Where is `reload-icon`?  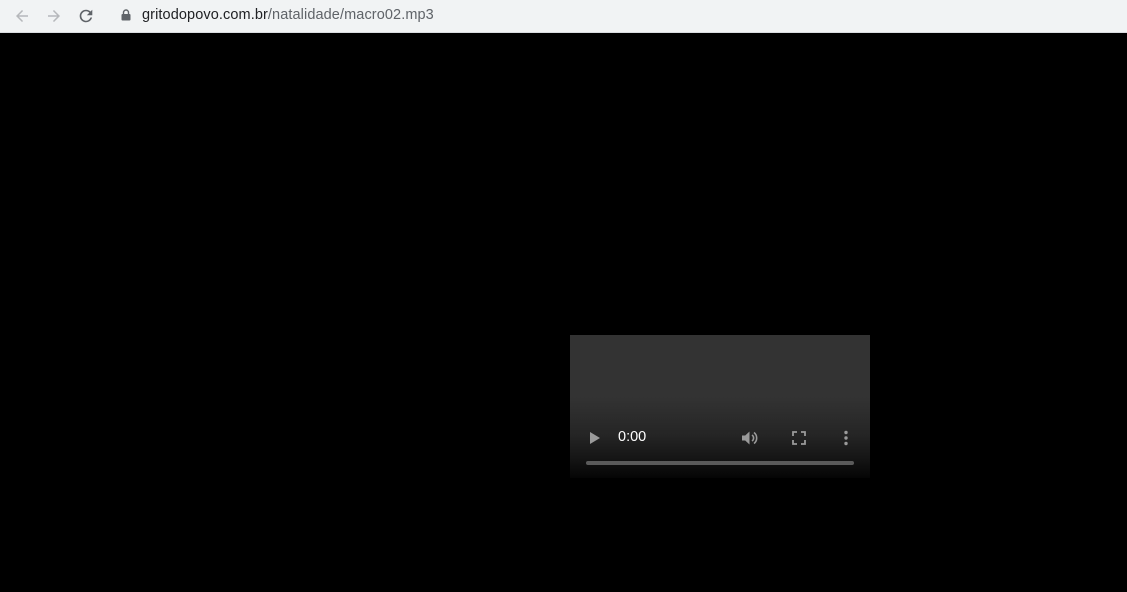
reload-icon is located at coordinates (86, 16).